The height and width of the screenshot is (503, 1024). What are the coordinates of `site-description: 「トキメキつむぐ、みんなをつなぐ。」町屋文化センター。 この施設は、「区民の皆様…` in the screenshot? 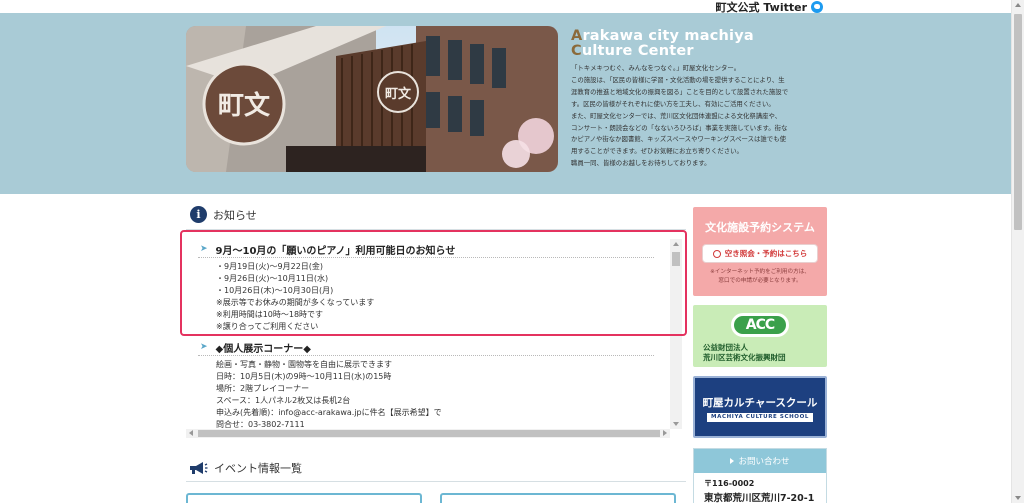 It's located at (702, 116).